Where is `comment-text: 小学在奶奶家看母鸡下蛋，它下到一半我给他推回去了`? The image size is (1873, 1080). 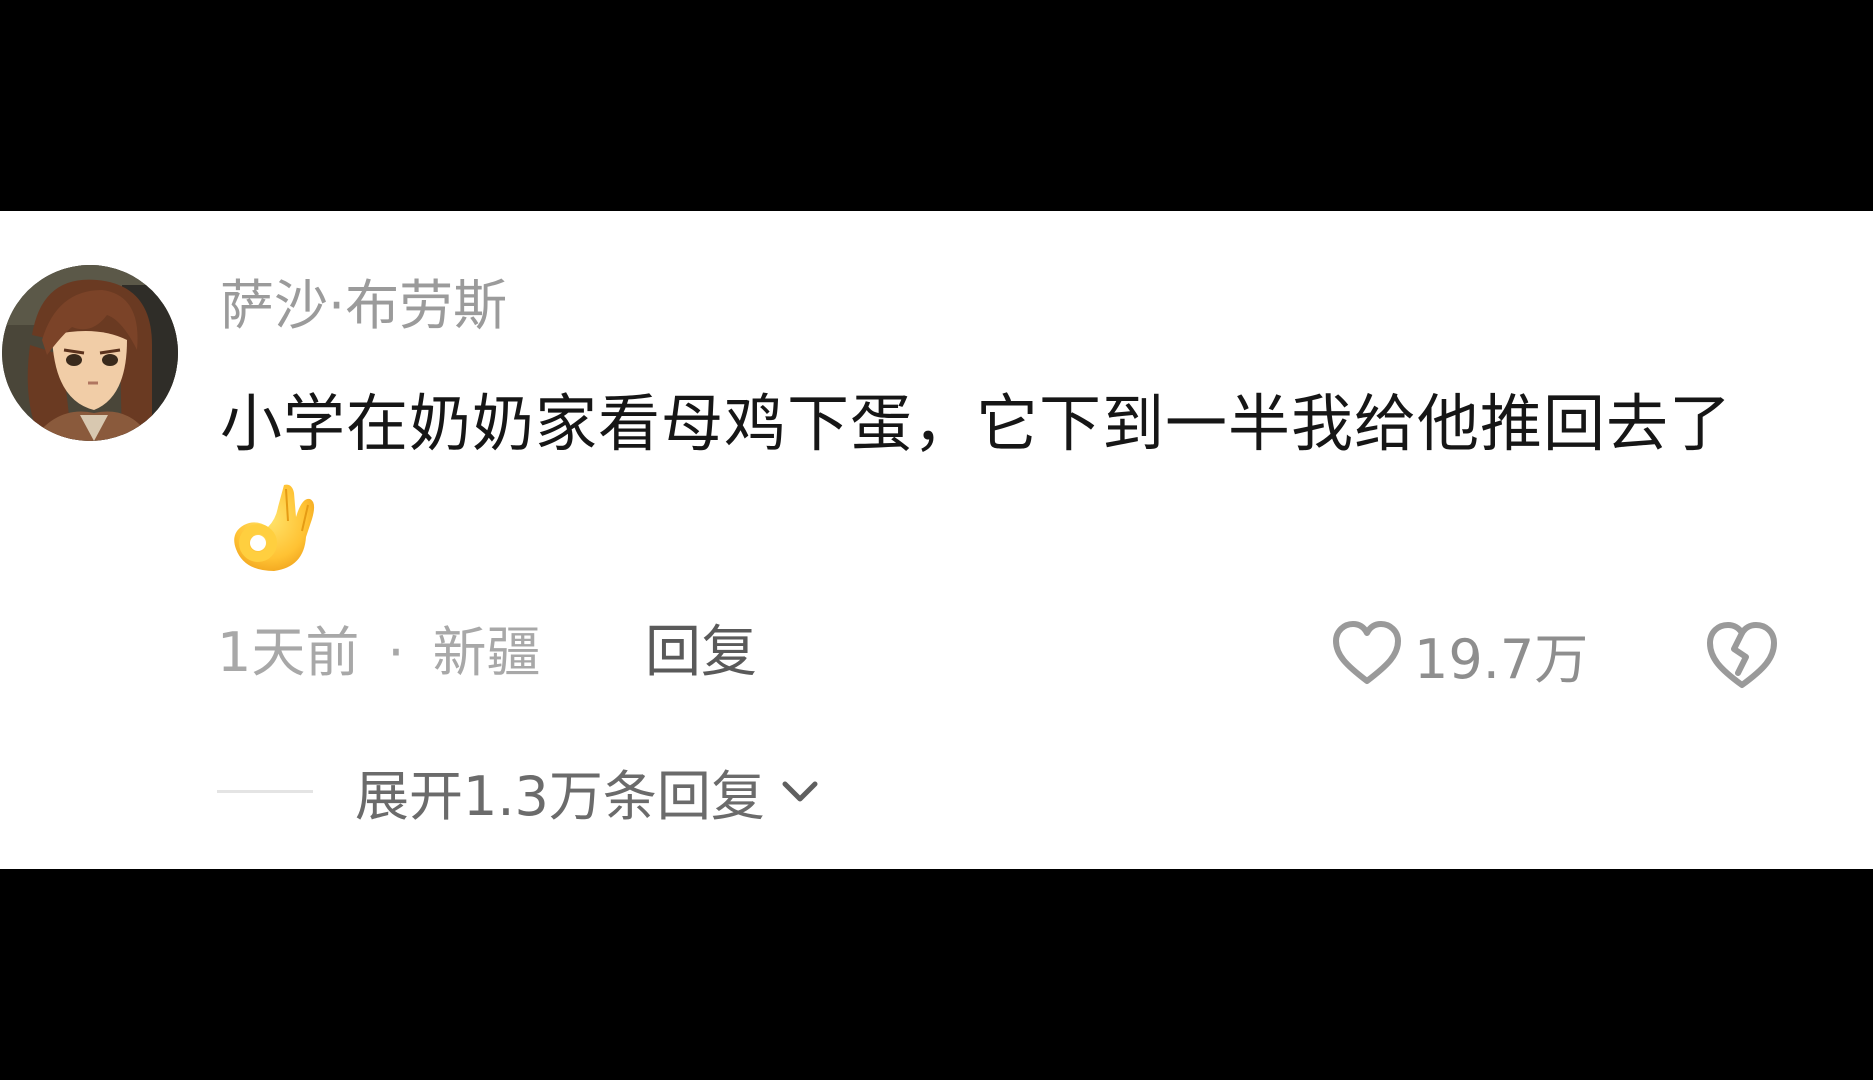 comment-text: 小学在奶奶家看母鸡下蛋，它下到一半我给他推回去了 is located at coordinates (976, 423).